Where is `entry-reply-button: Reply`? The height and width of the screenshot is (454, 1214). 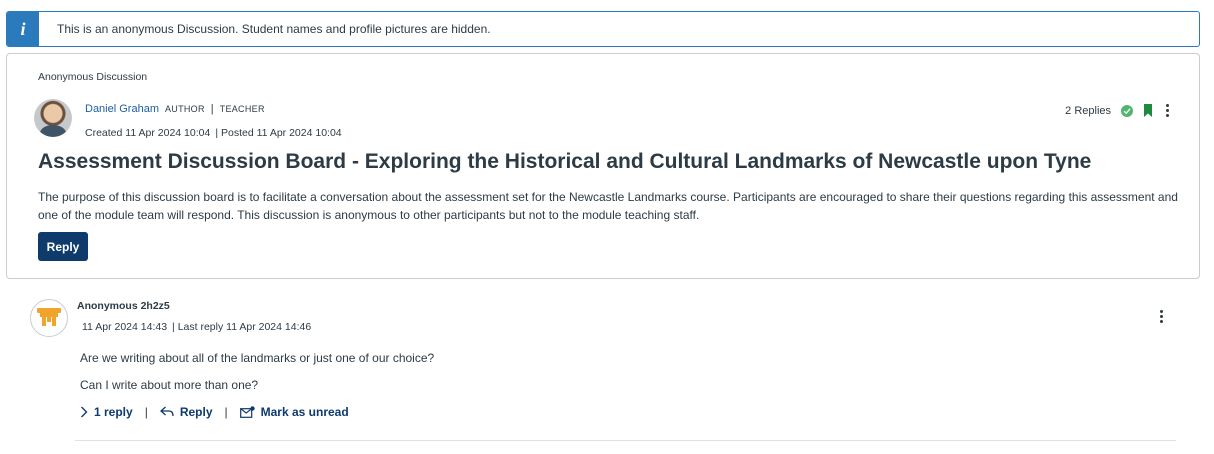
entry-reply-button: Reply is located at coordinates (186, 412).